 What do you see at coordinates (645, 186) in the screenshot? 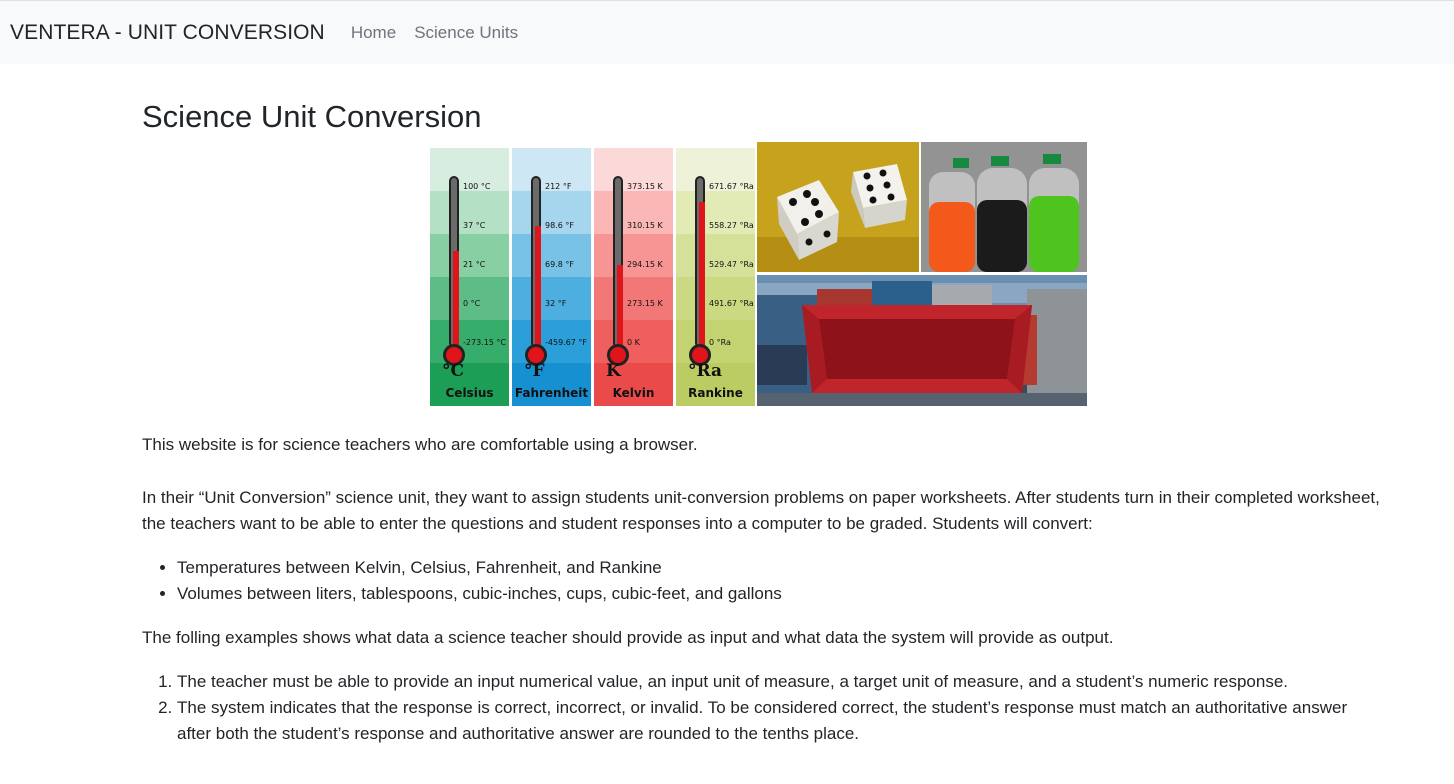
I see `tick-label: 373.15 K` at bounding box center [645, 186].